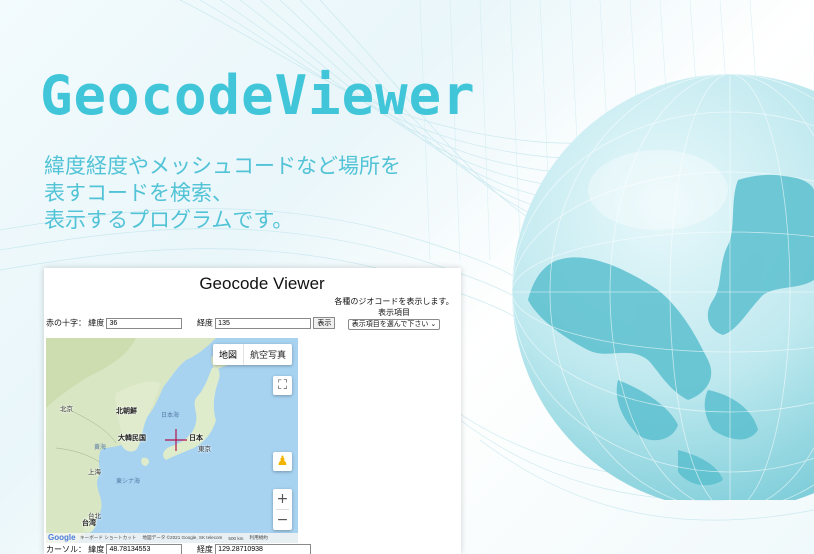  I want to click on map-type-map-button: 地図, so click(228, 354).